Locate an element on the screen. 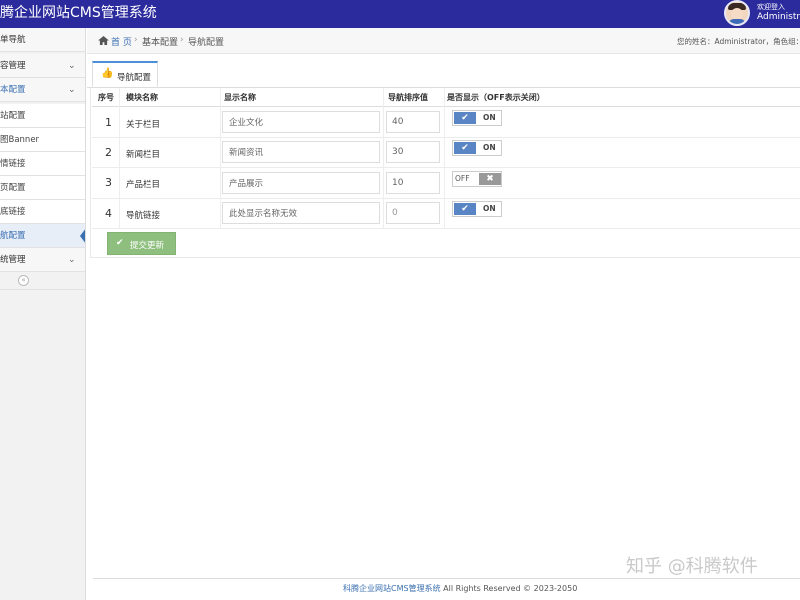 The height and width of the screenshot is (600, 800). column-header-no: 序号 is located at coordinates (106, 97).